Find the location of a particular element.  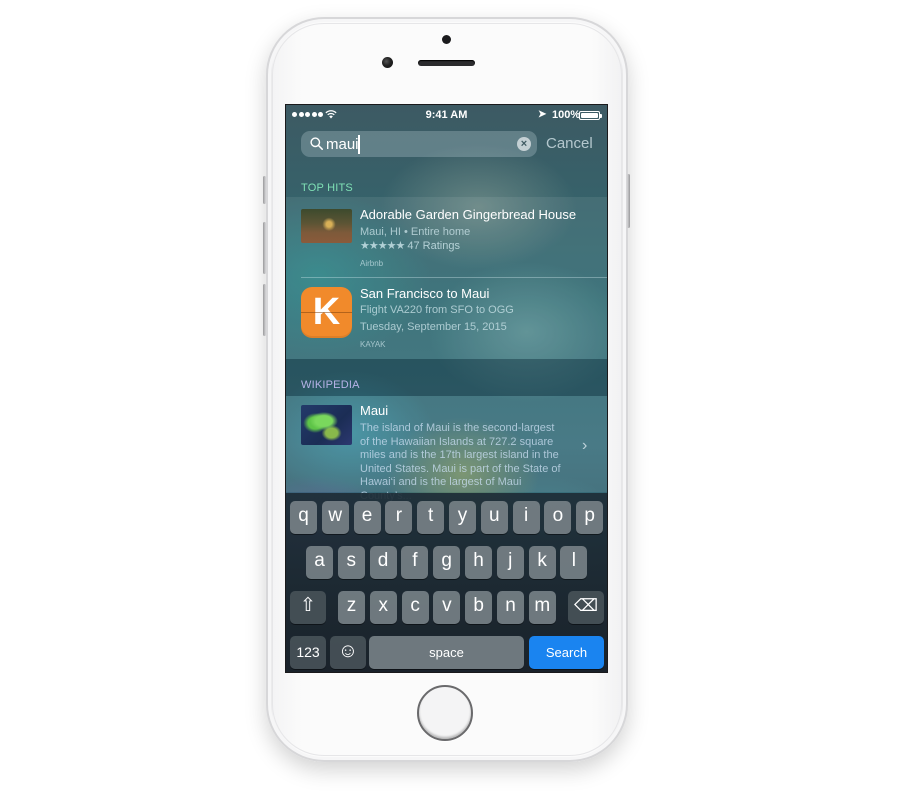

chevron-right-icon: › is located at coordinates (584, 446).